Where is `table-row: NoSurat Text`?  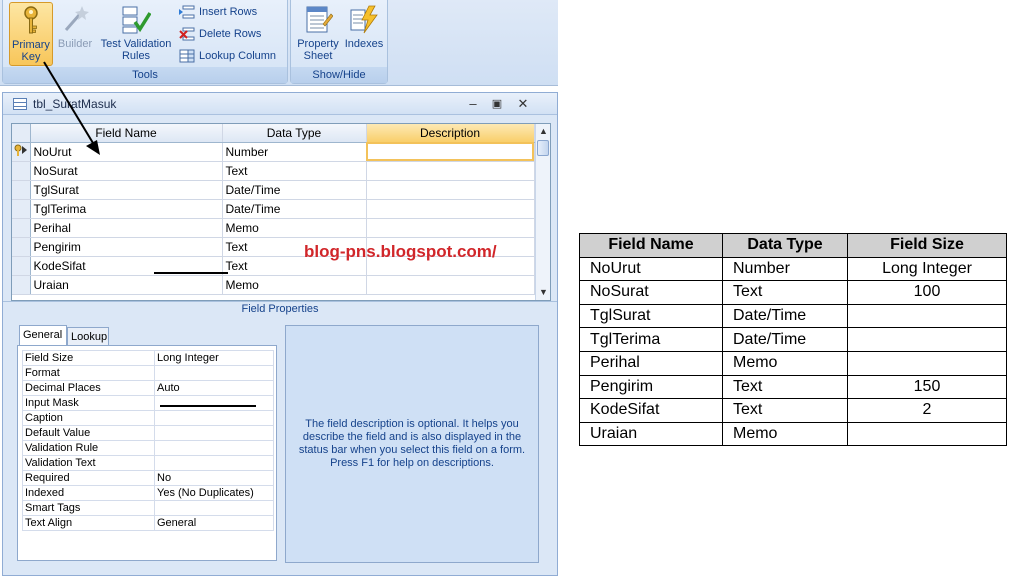
table-row: NoSurat Text is located at coordinates (273, 171).